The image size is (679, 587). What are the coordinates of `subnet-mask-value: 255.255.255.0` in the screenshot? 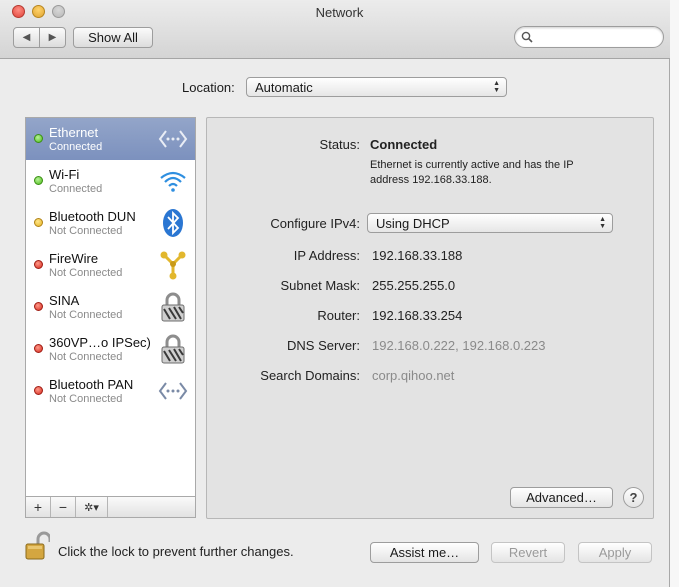 It's located at (414, 285).